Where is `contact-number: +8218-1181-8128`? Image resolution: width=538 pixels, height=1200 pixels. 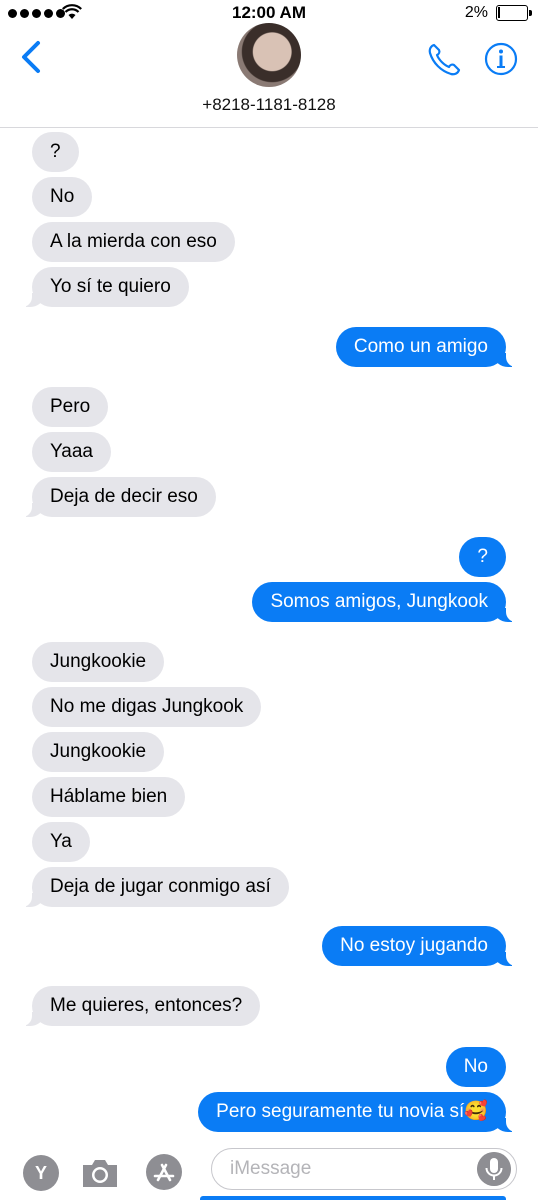
contact-number: +8218-1181-8128 is located at coordinates (269, 105).